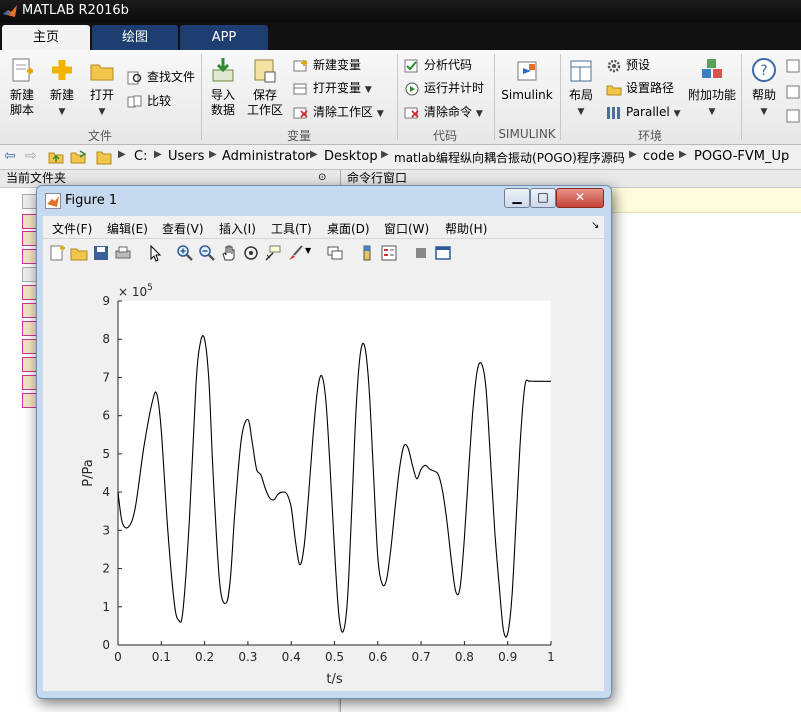  Describe the element at coordinates (79, 253) in the screenshot. I see `open-file-icon` at that location.